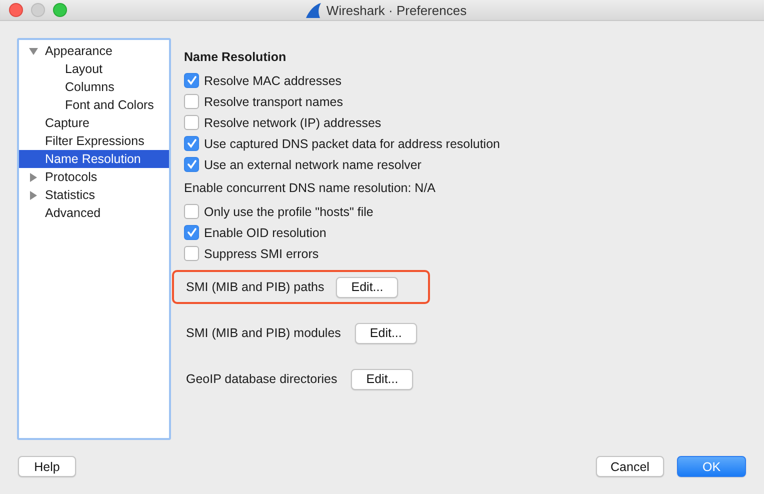 The image size is (764, 494). I want to click on tree-item: Name Resolution, so click(94, 159).